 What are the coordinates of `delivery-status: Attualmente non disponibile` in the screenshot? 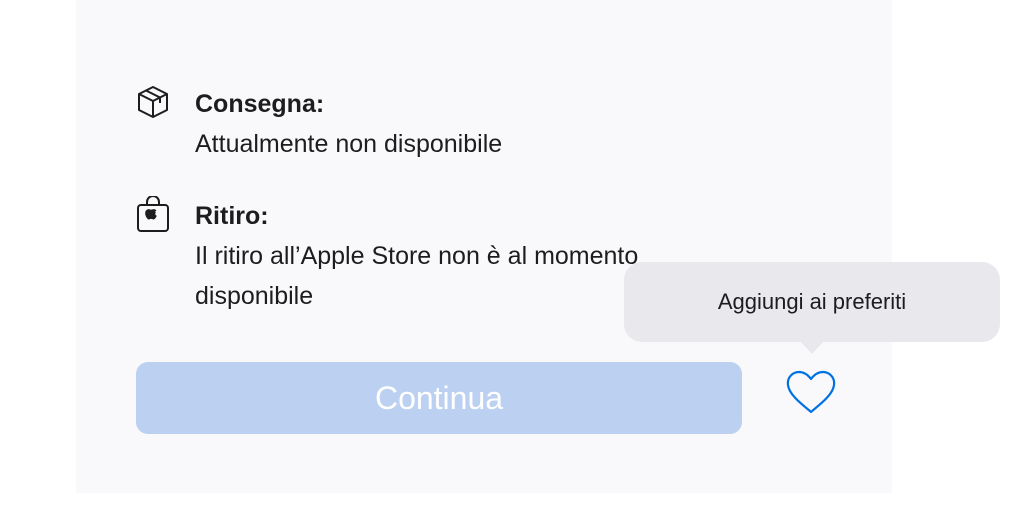 It's located at (349, 144).